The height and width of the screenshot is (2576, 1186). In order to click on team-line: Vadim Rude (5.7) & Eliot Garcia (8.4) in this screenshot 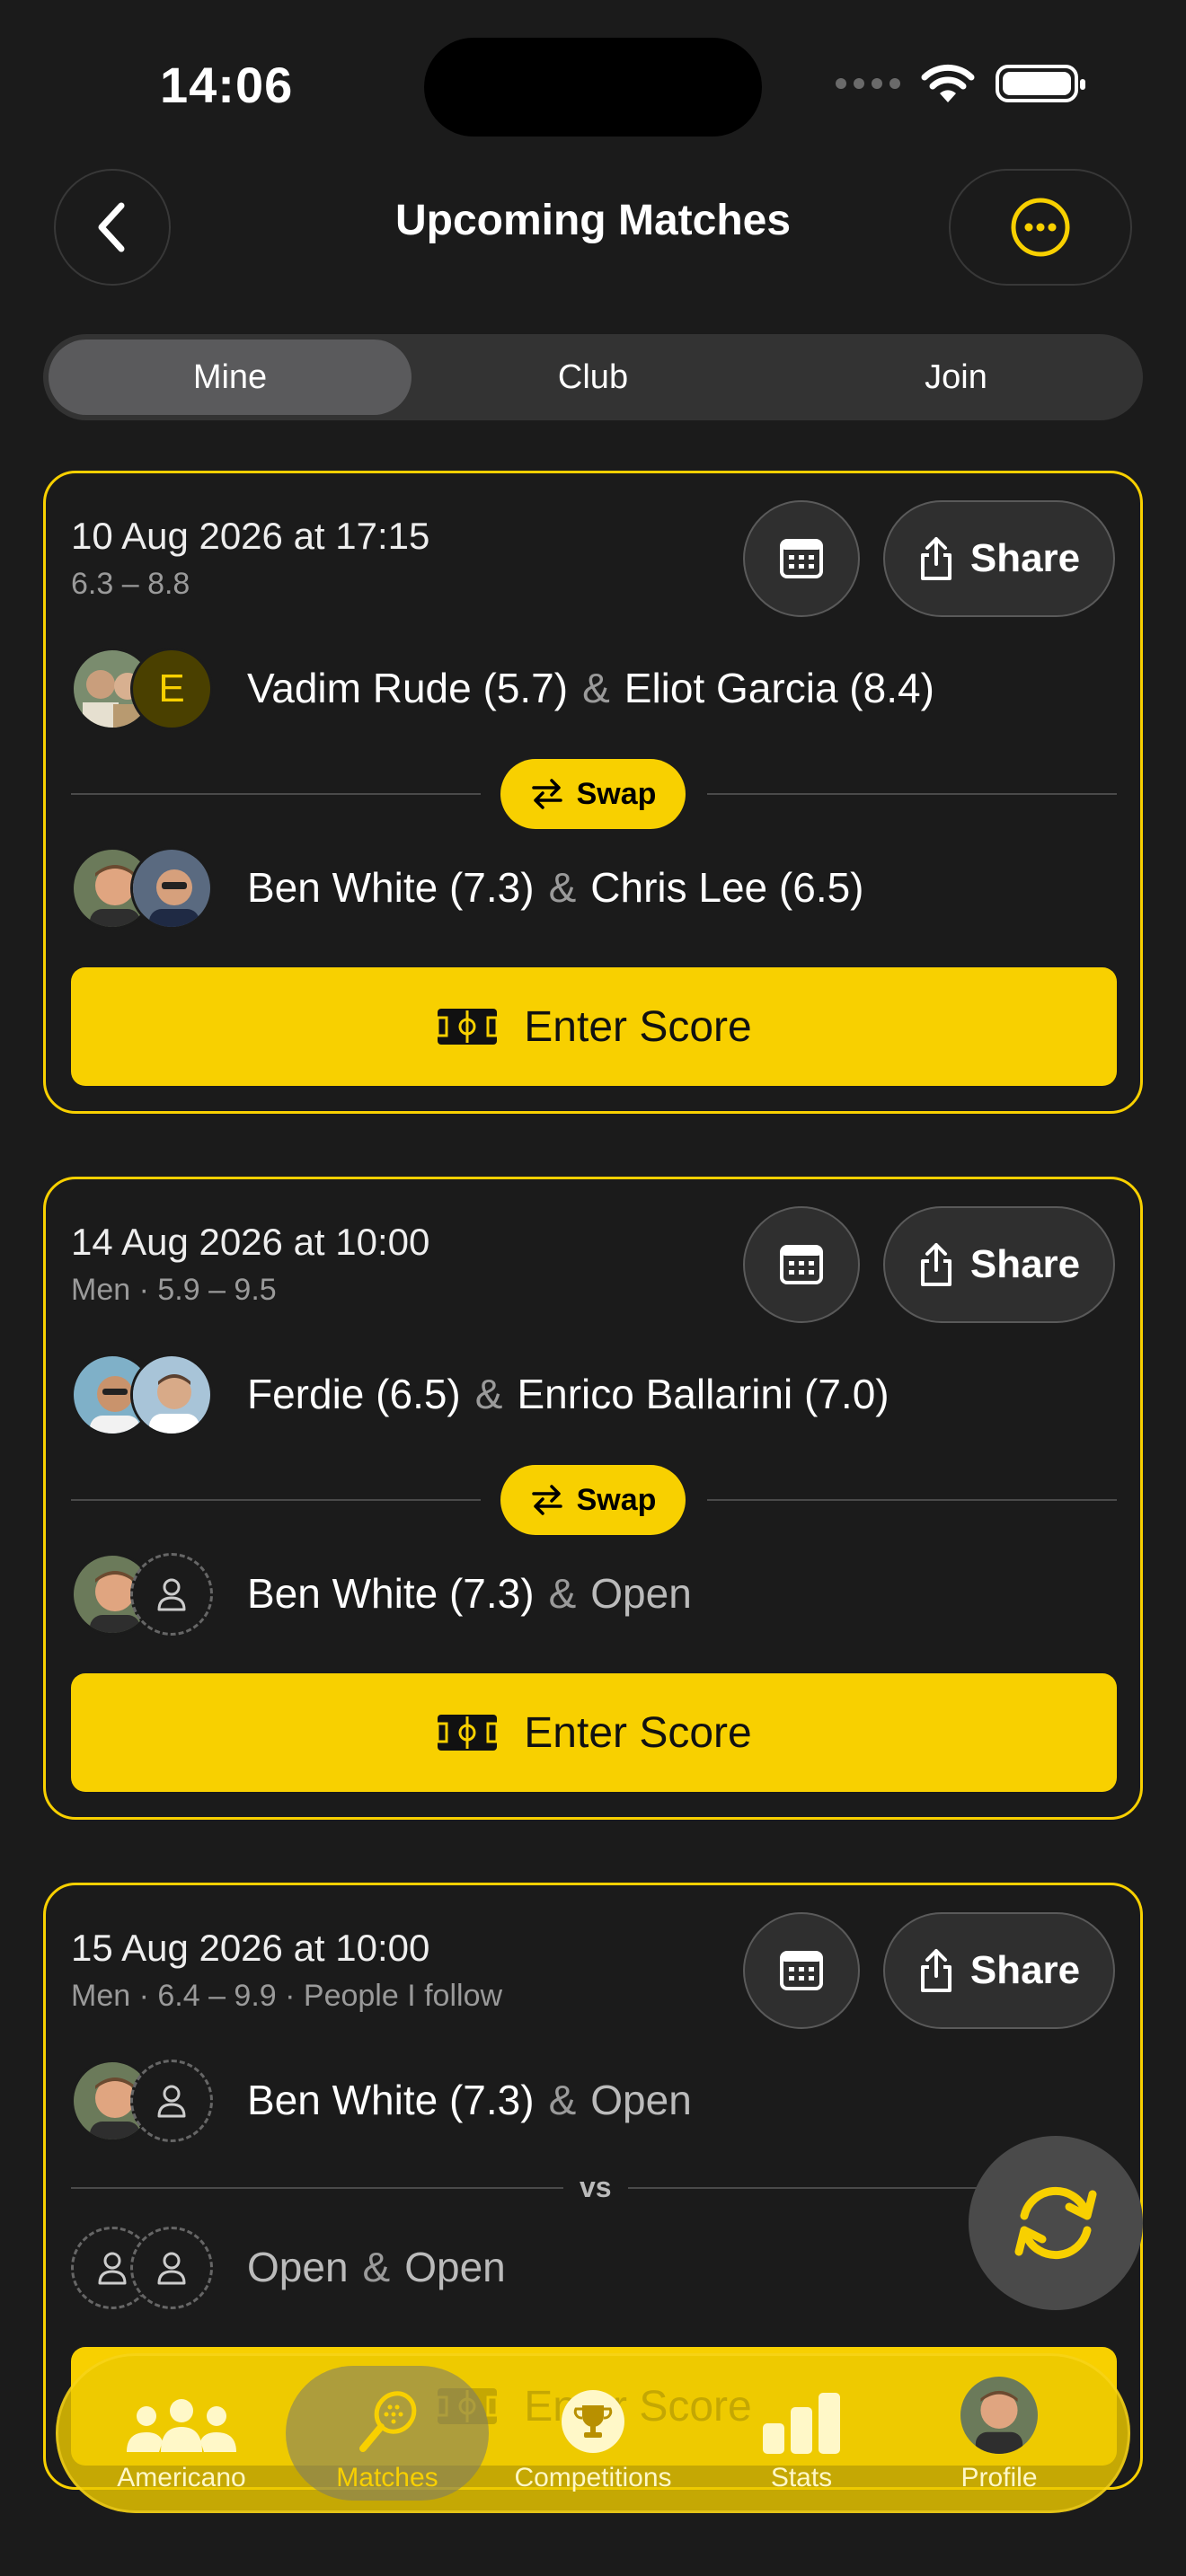, I will do `click(590, 688)`.